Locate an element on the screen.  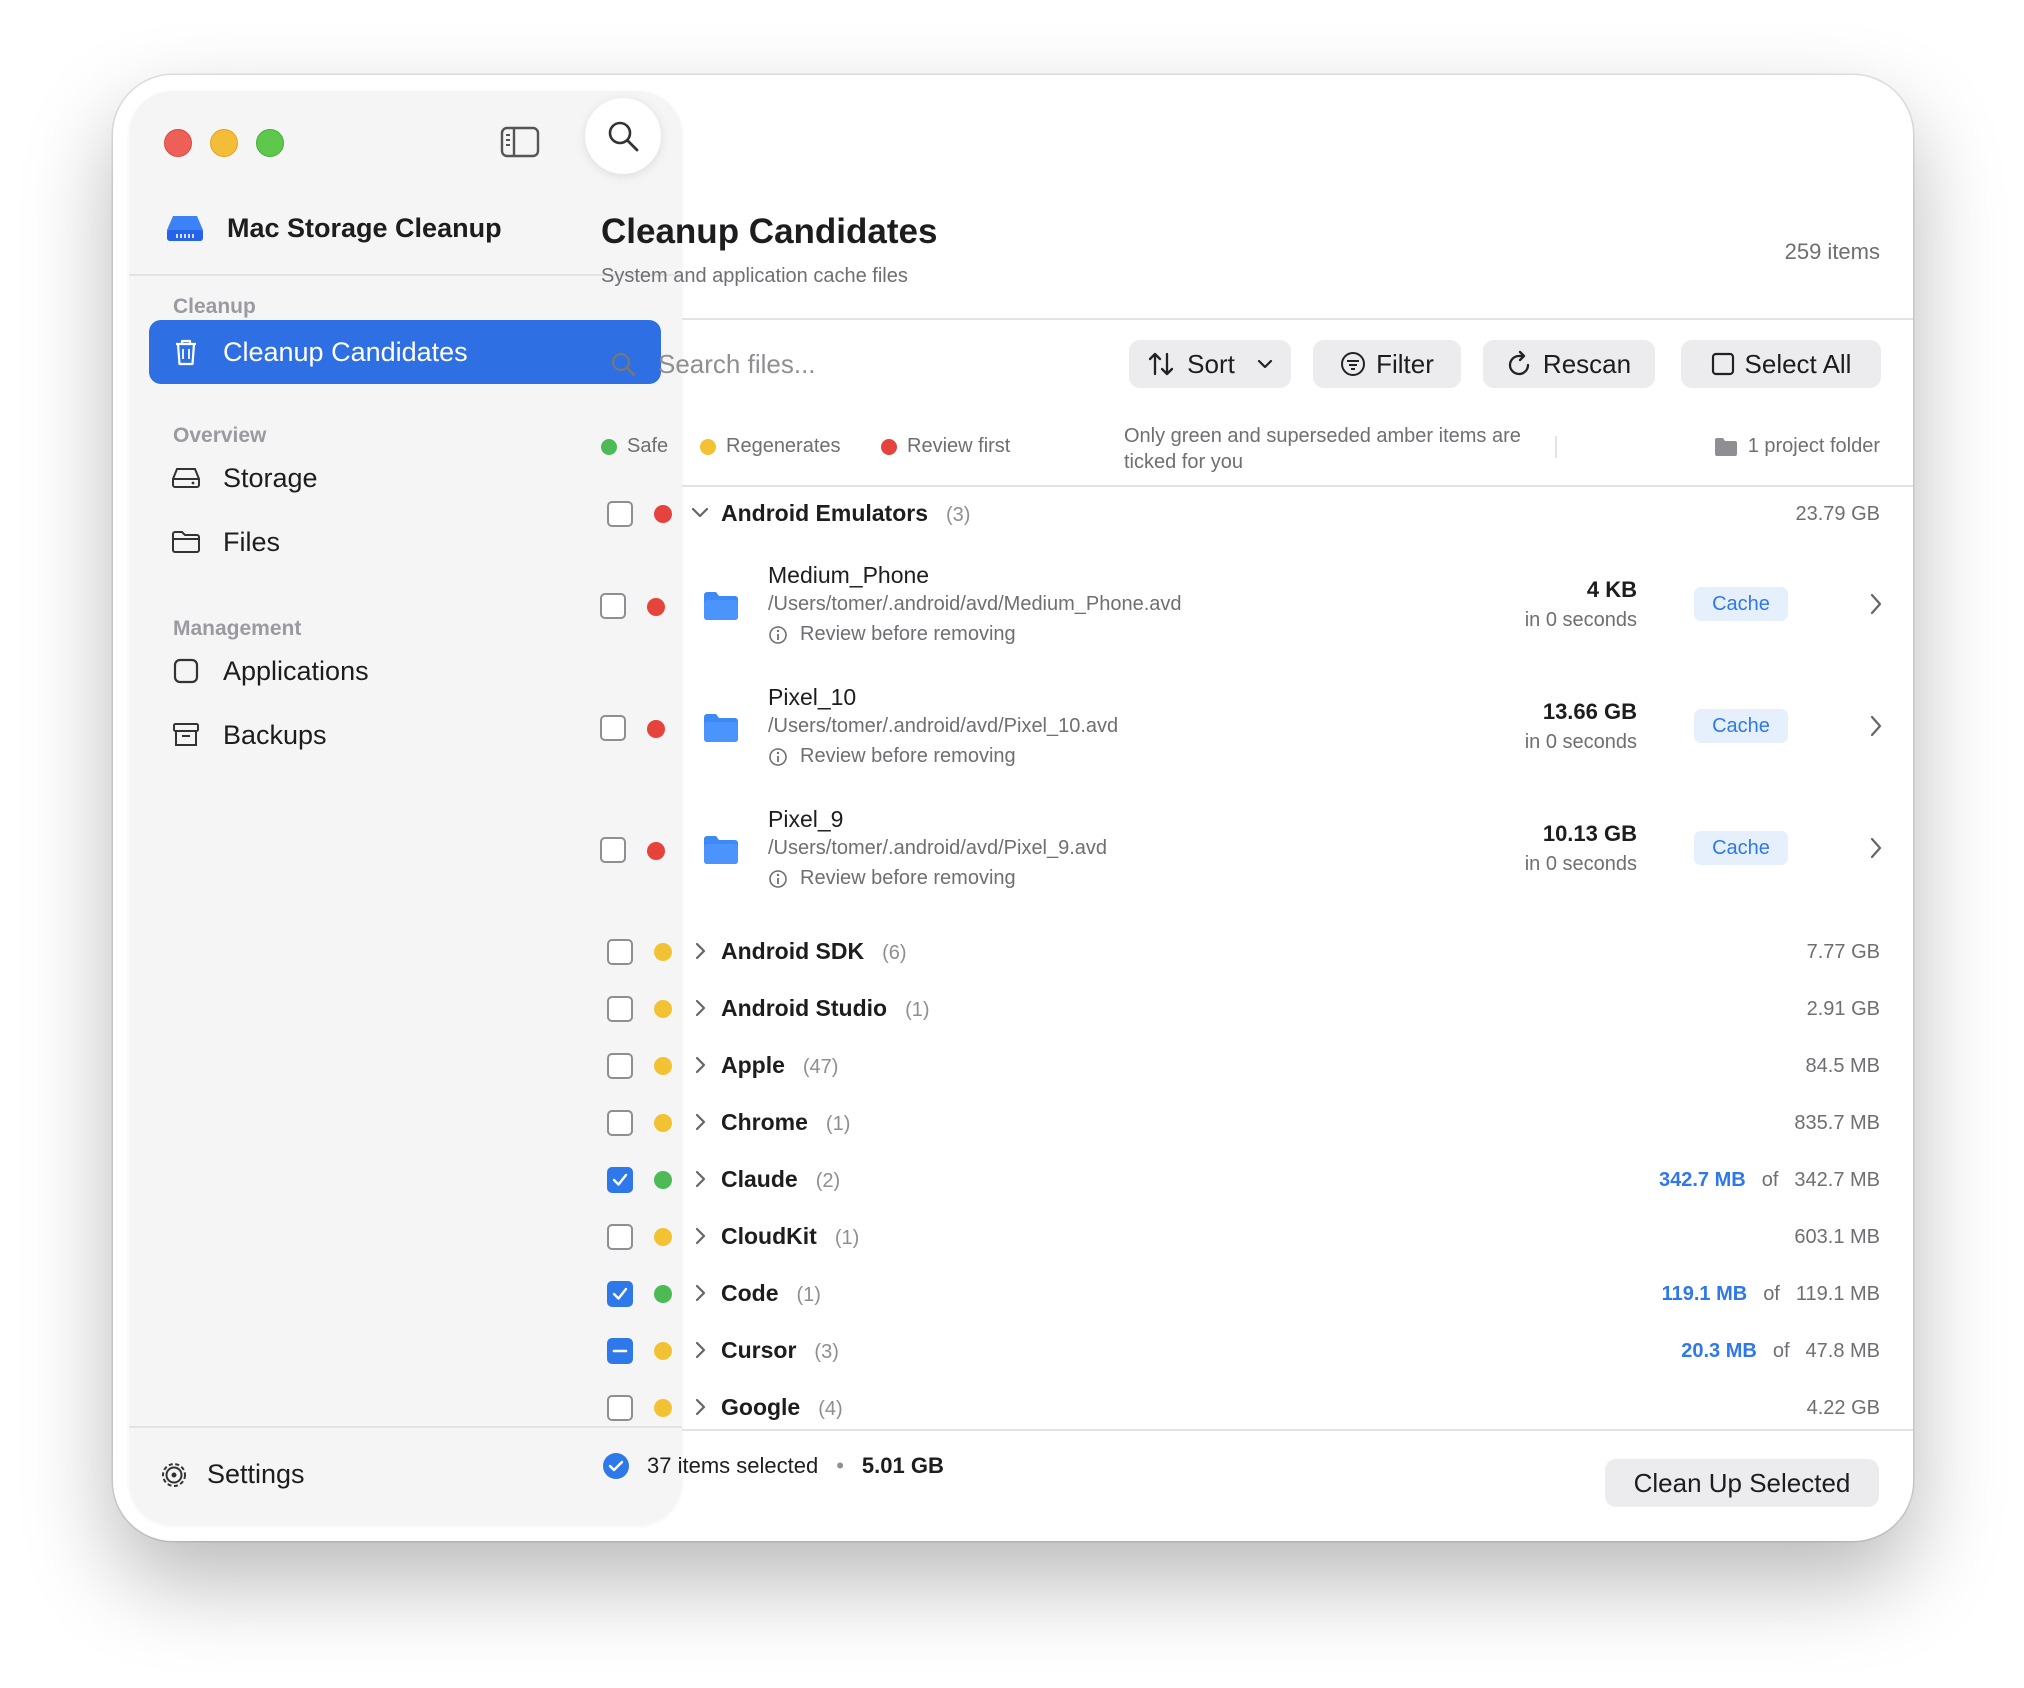
rescan-label: Rescan is located at coordinates (1587, 363).